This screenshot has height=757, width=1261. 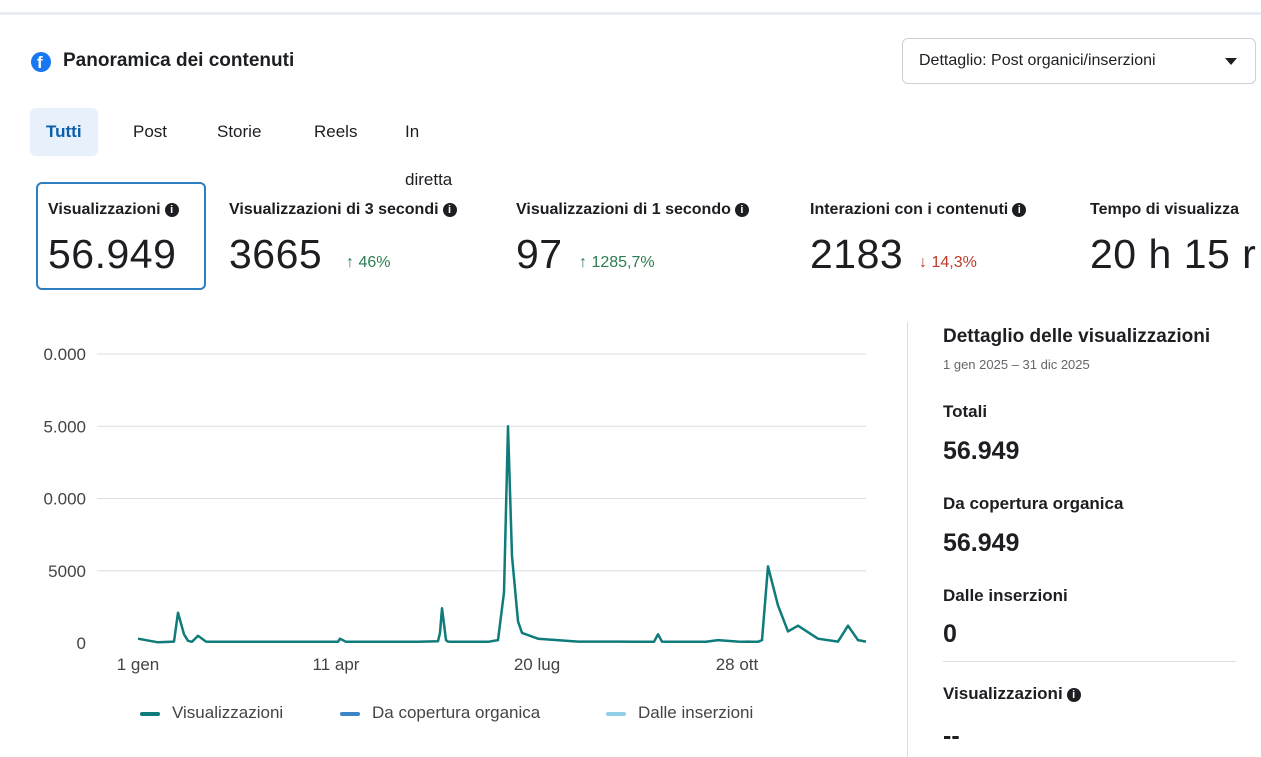 I want to click on page-title: Panoramica dei contenuti, so click(x=179, y=60).